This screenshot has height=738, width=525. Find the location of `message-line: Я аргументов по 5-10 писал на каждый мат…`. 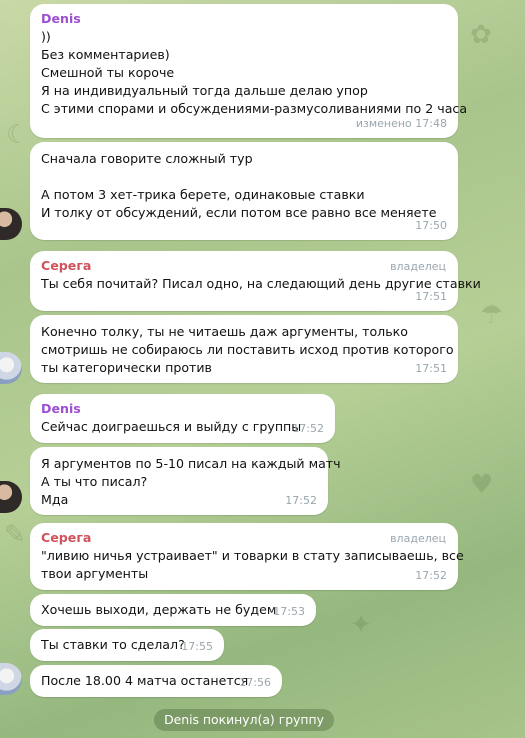

message-line: Я аргументов по 5-10 писал на каждый мат… is located at coordinates (191, 463).